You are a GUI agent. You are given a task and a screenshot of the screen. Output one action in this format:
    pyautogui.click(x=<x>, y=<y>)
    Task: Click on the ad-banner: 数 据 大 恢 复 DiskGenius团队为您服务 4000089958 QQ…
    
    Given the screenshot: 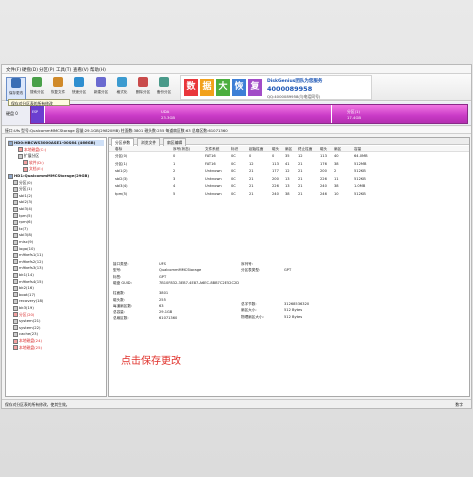 What is the action you would take?
    pyautogui.click(x=276, y=87)
    